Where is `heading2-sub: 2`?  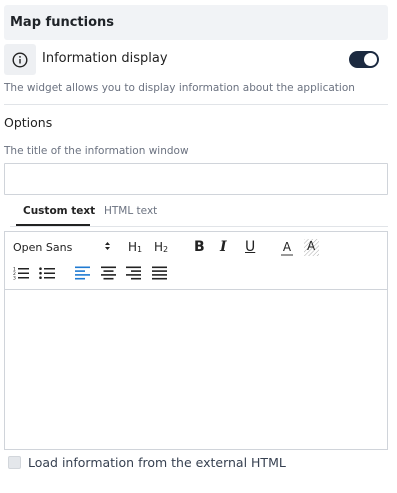
heading2-sub: 2 is located at coordinates (166, 249).